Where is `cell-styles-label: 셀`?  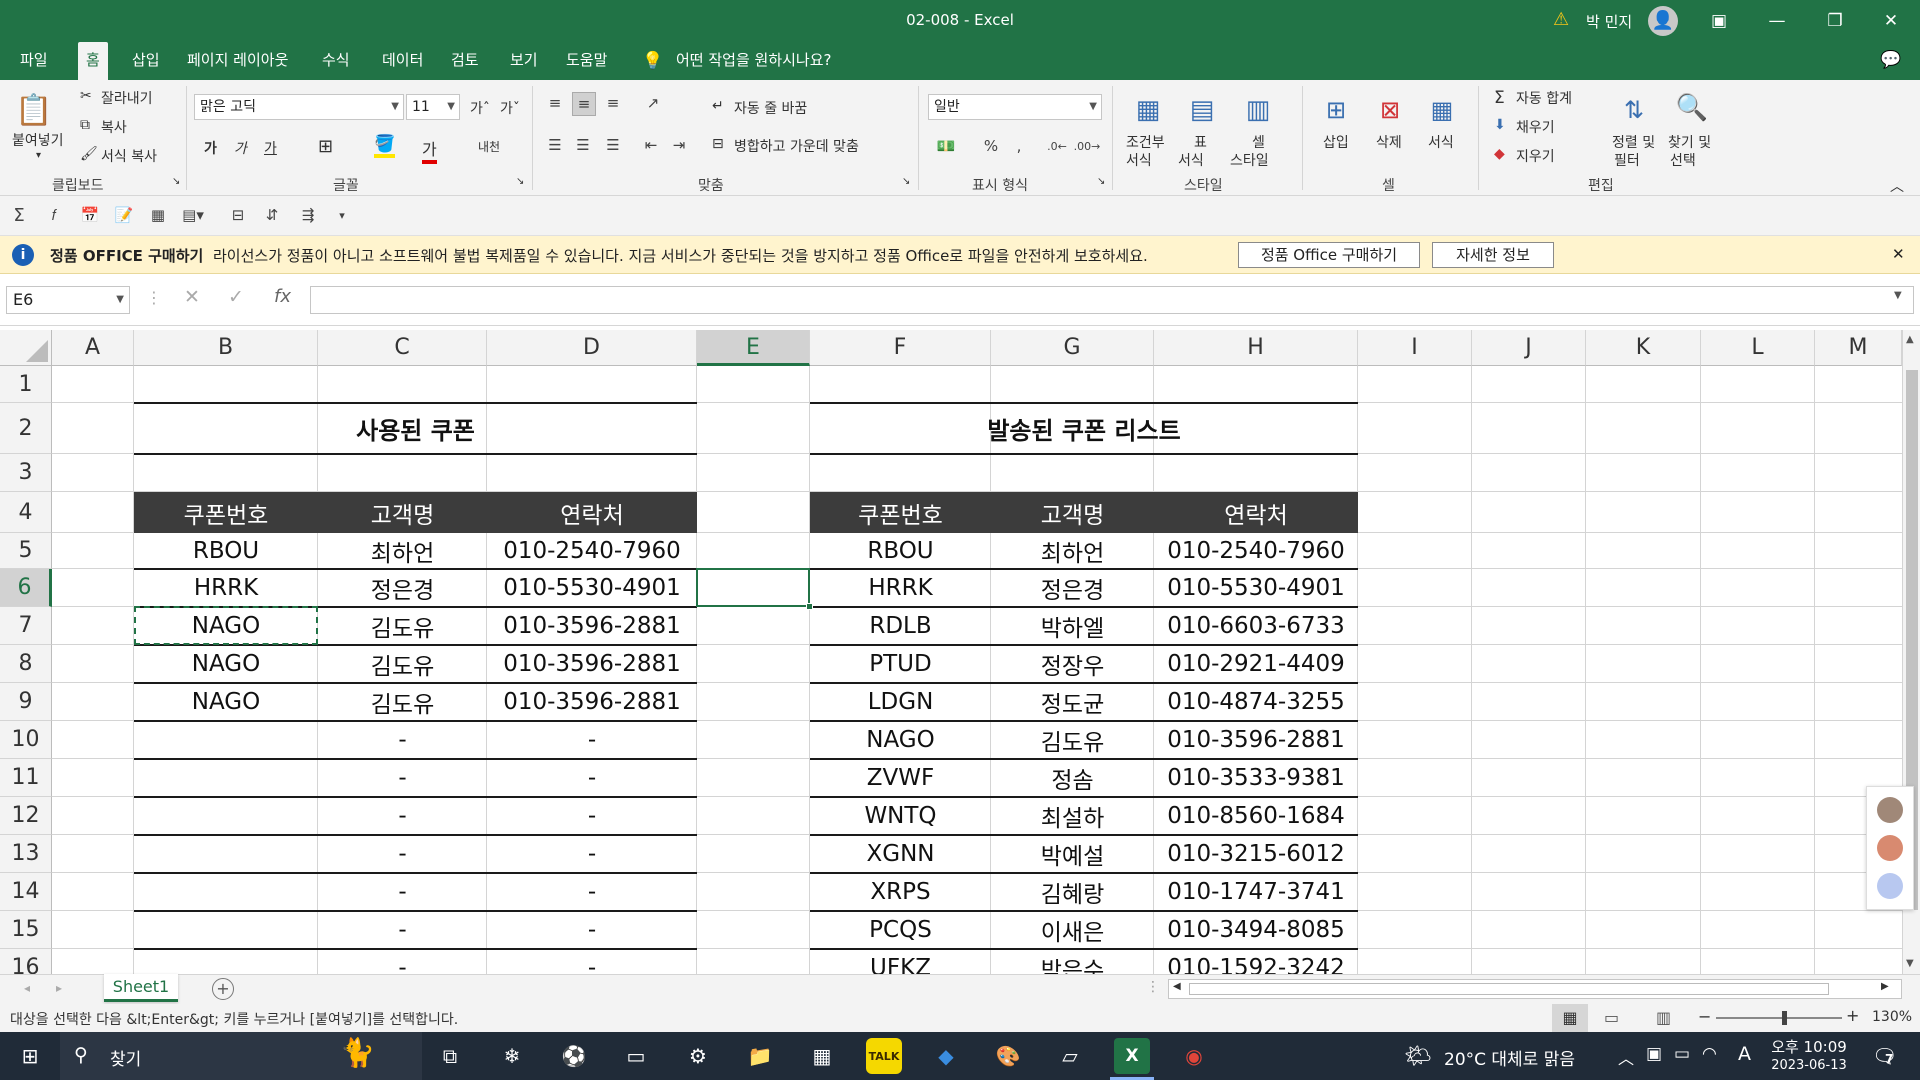
cell-styles-label: 셀 is located at coordinates (1258, 142).